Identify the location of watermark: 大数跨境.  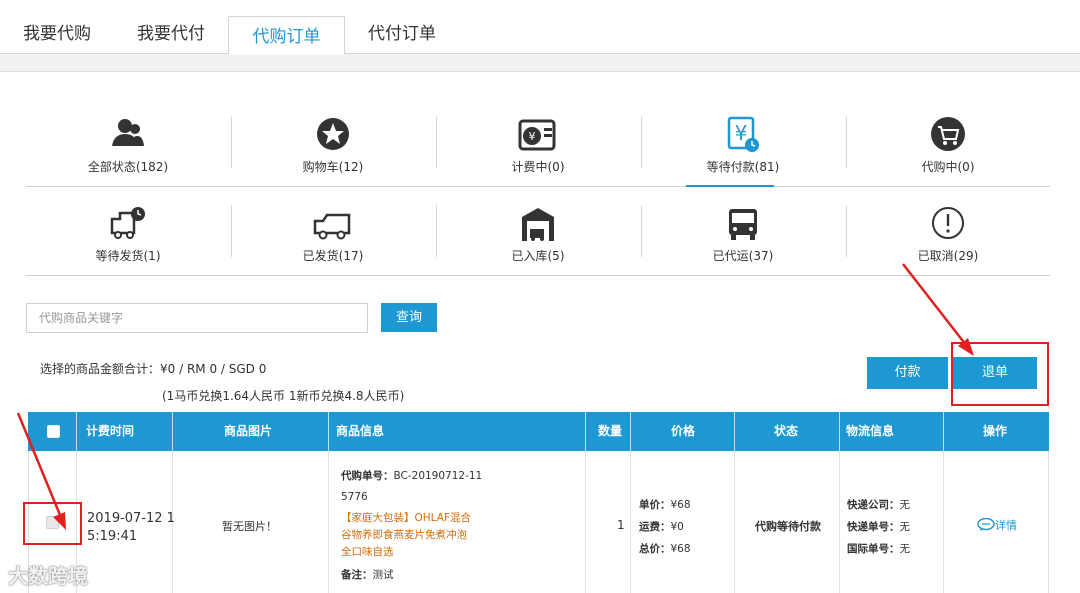
(48, 576).